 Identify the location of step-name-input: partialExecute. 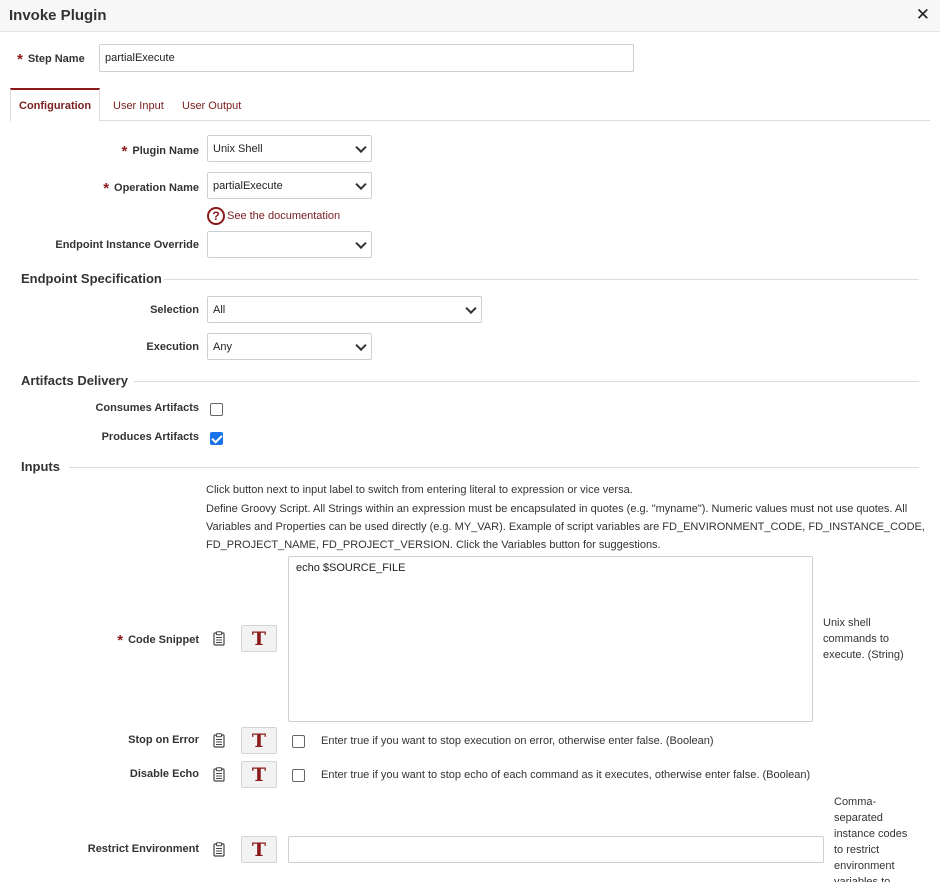
(366, 58).